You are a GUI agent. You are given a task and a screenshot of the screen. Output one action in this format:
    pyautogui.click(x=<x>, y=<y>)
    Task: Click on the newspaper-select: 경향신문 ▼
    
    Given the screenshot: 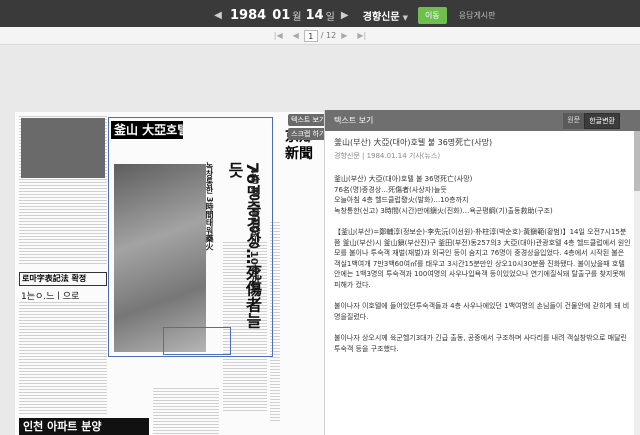 What is the action you would take?
    pyautogui.click(x=385, y=15)
    